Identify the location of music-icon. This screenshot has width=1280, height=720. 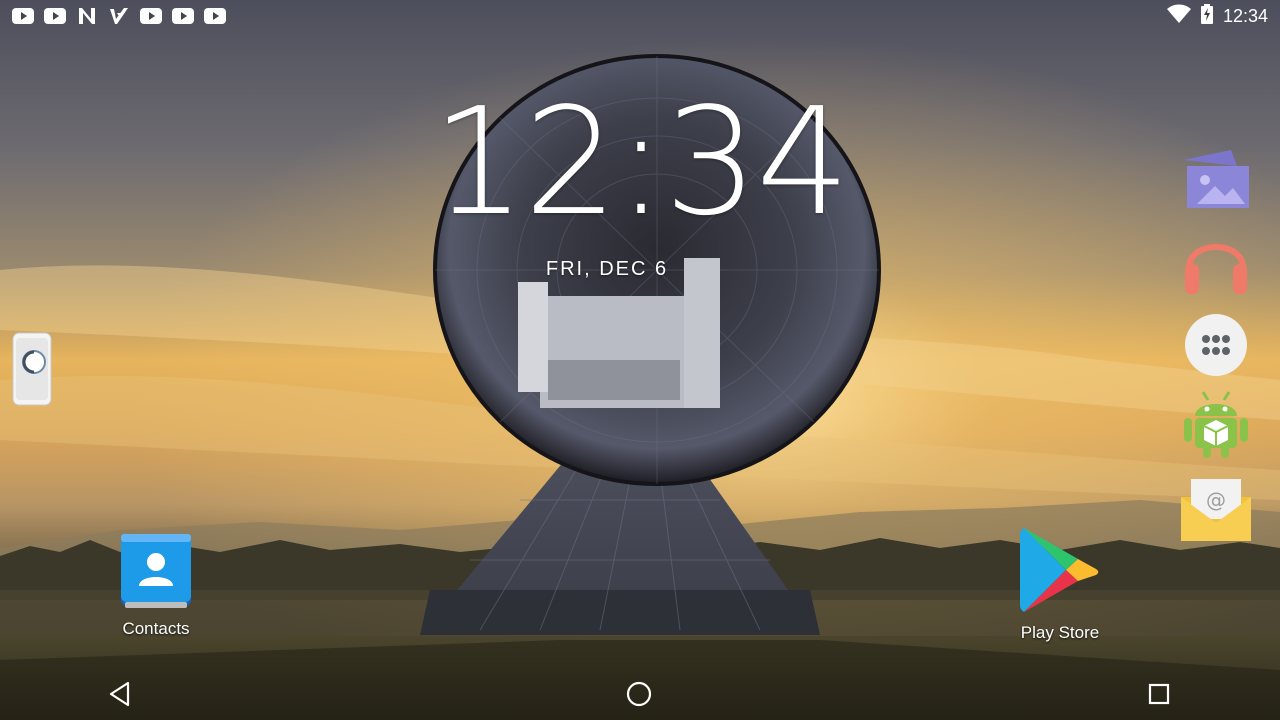
(1216, 264).